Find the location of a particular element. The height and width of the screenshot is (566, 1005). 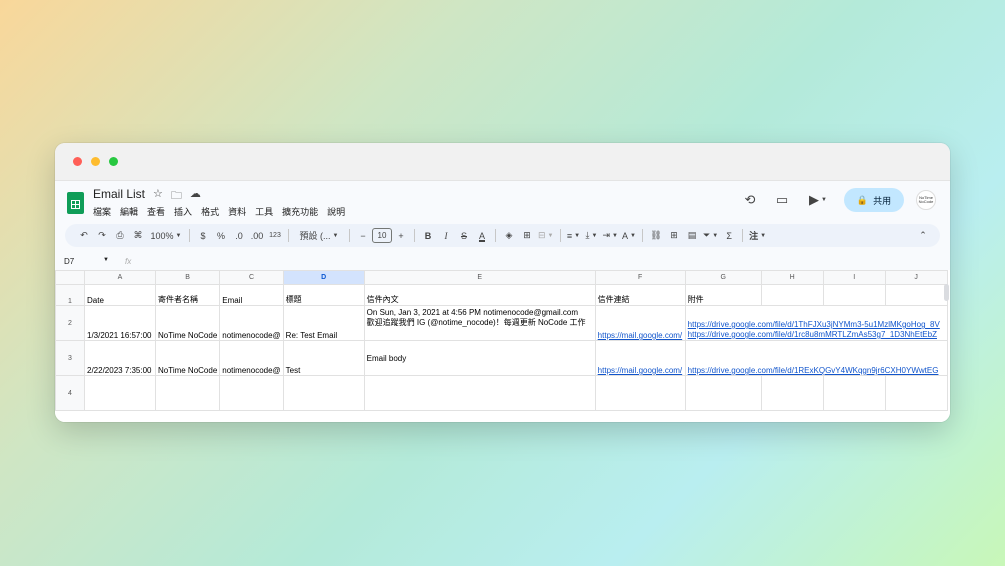

comments-icon: ▭ is located at coordinates (782, 200).